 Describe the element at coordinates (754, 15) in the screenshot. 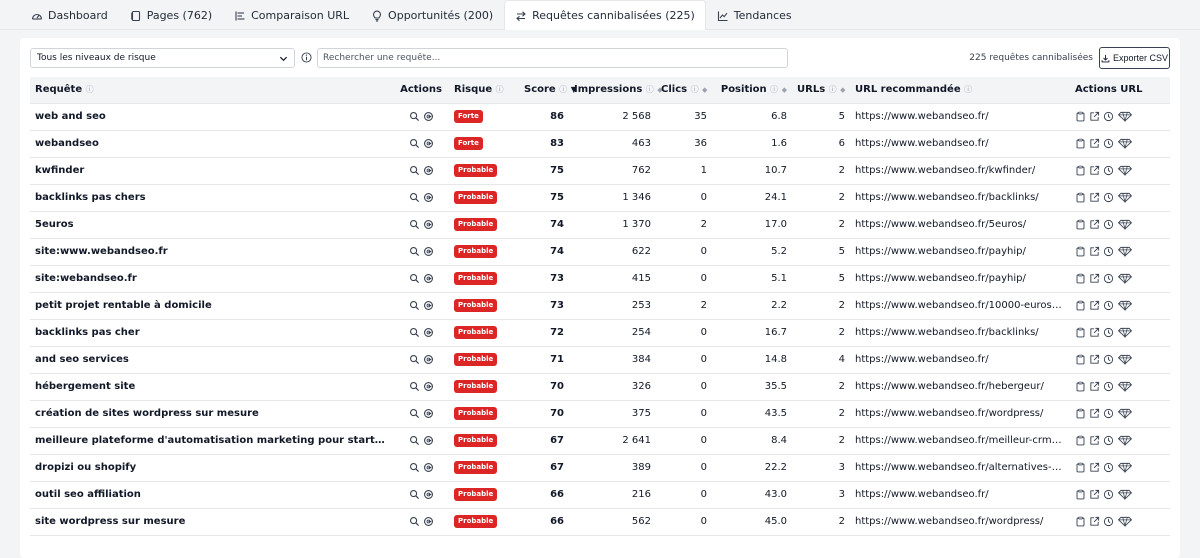

I see `tab-5: Tendances` at that location.